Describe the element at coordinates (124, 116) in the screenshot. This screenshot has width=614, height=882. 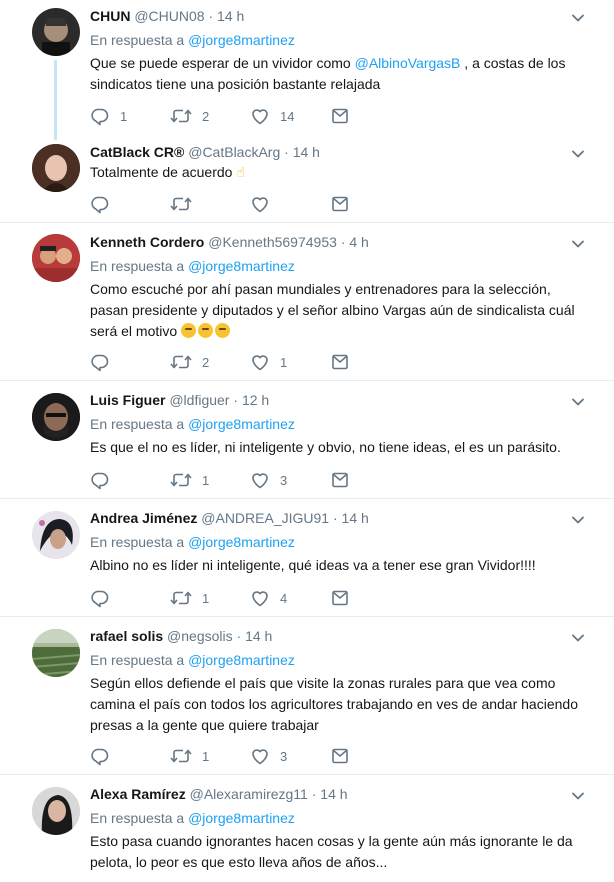
I see `reply-count: 1` at that location.